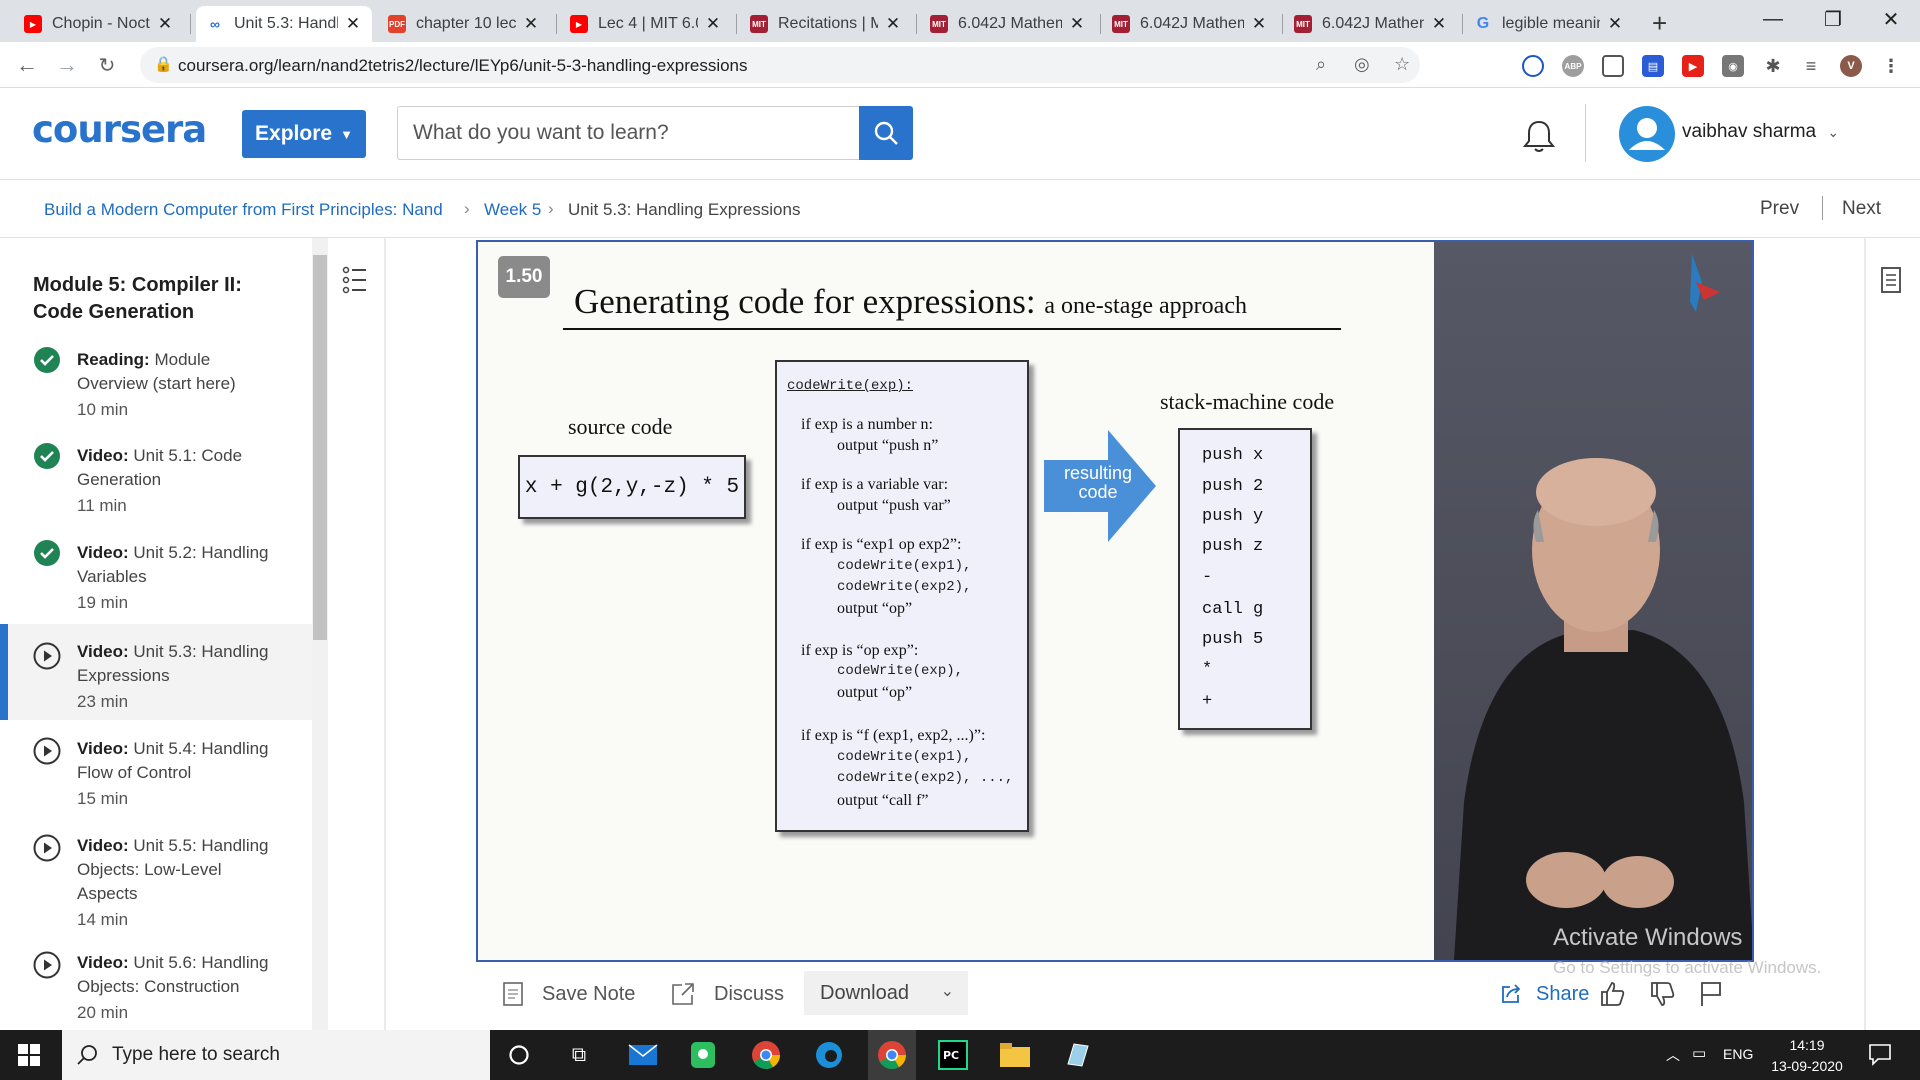  I want to click on reader-extension-icon: ▤, so click(1653, 66).